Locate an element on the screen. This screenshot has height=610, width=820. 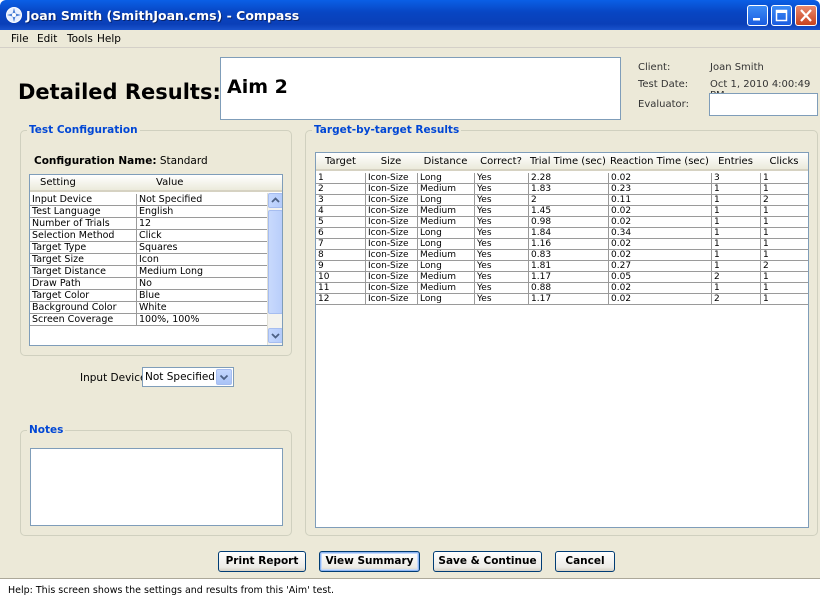
menu-edit: Edit is located at coordinates (47, 39).